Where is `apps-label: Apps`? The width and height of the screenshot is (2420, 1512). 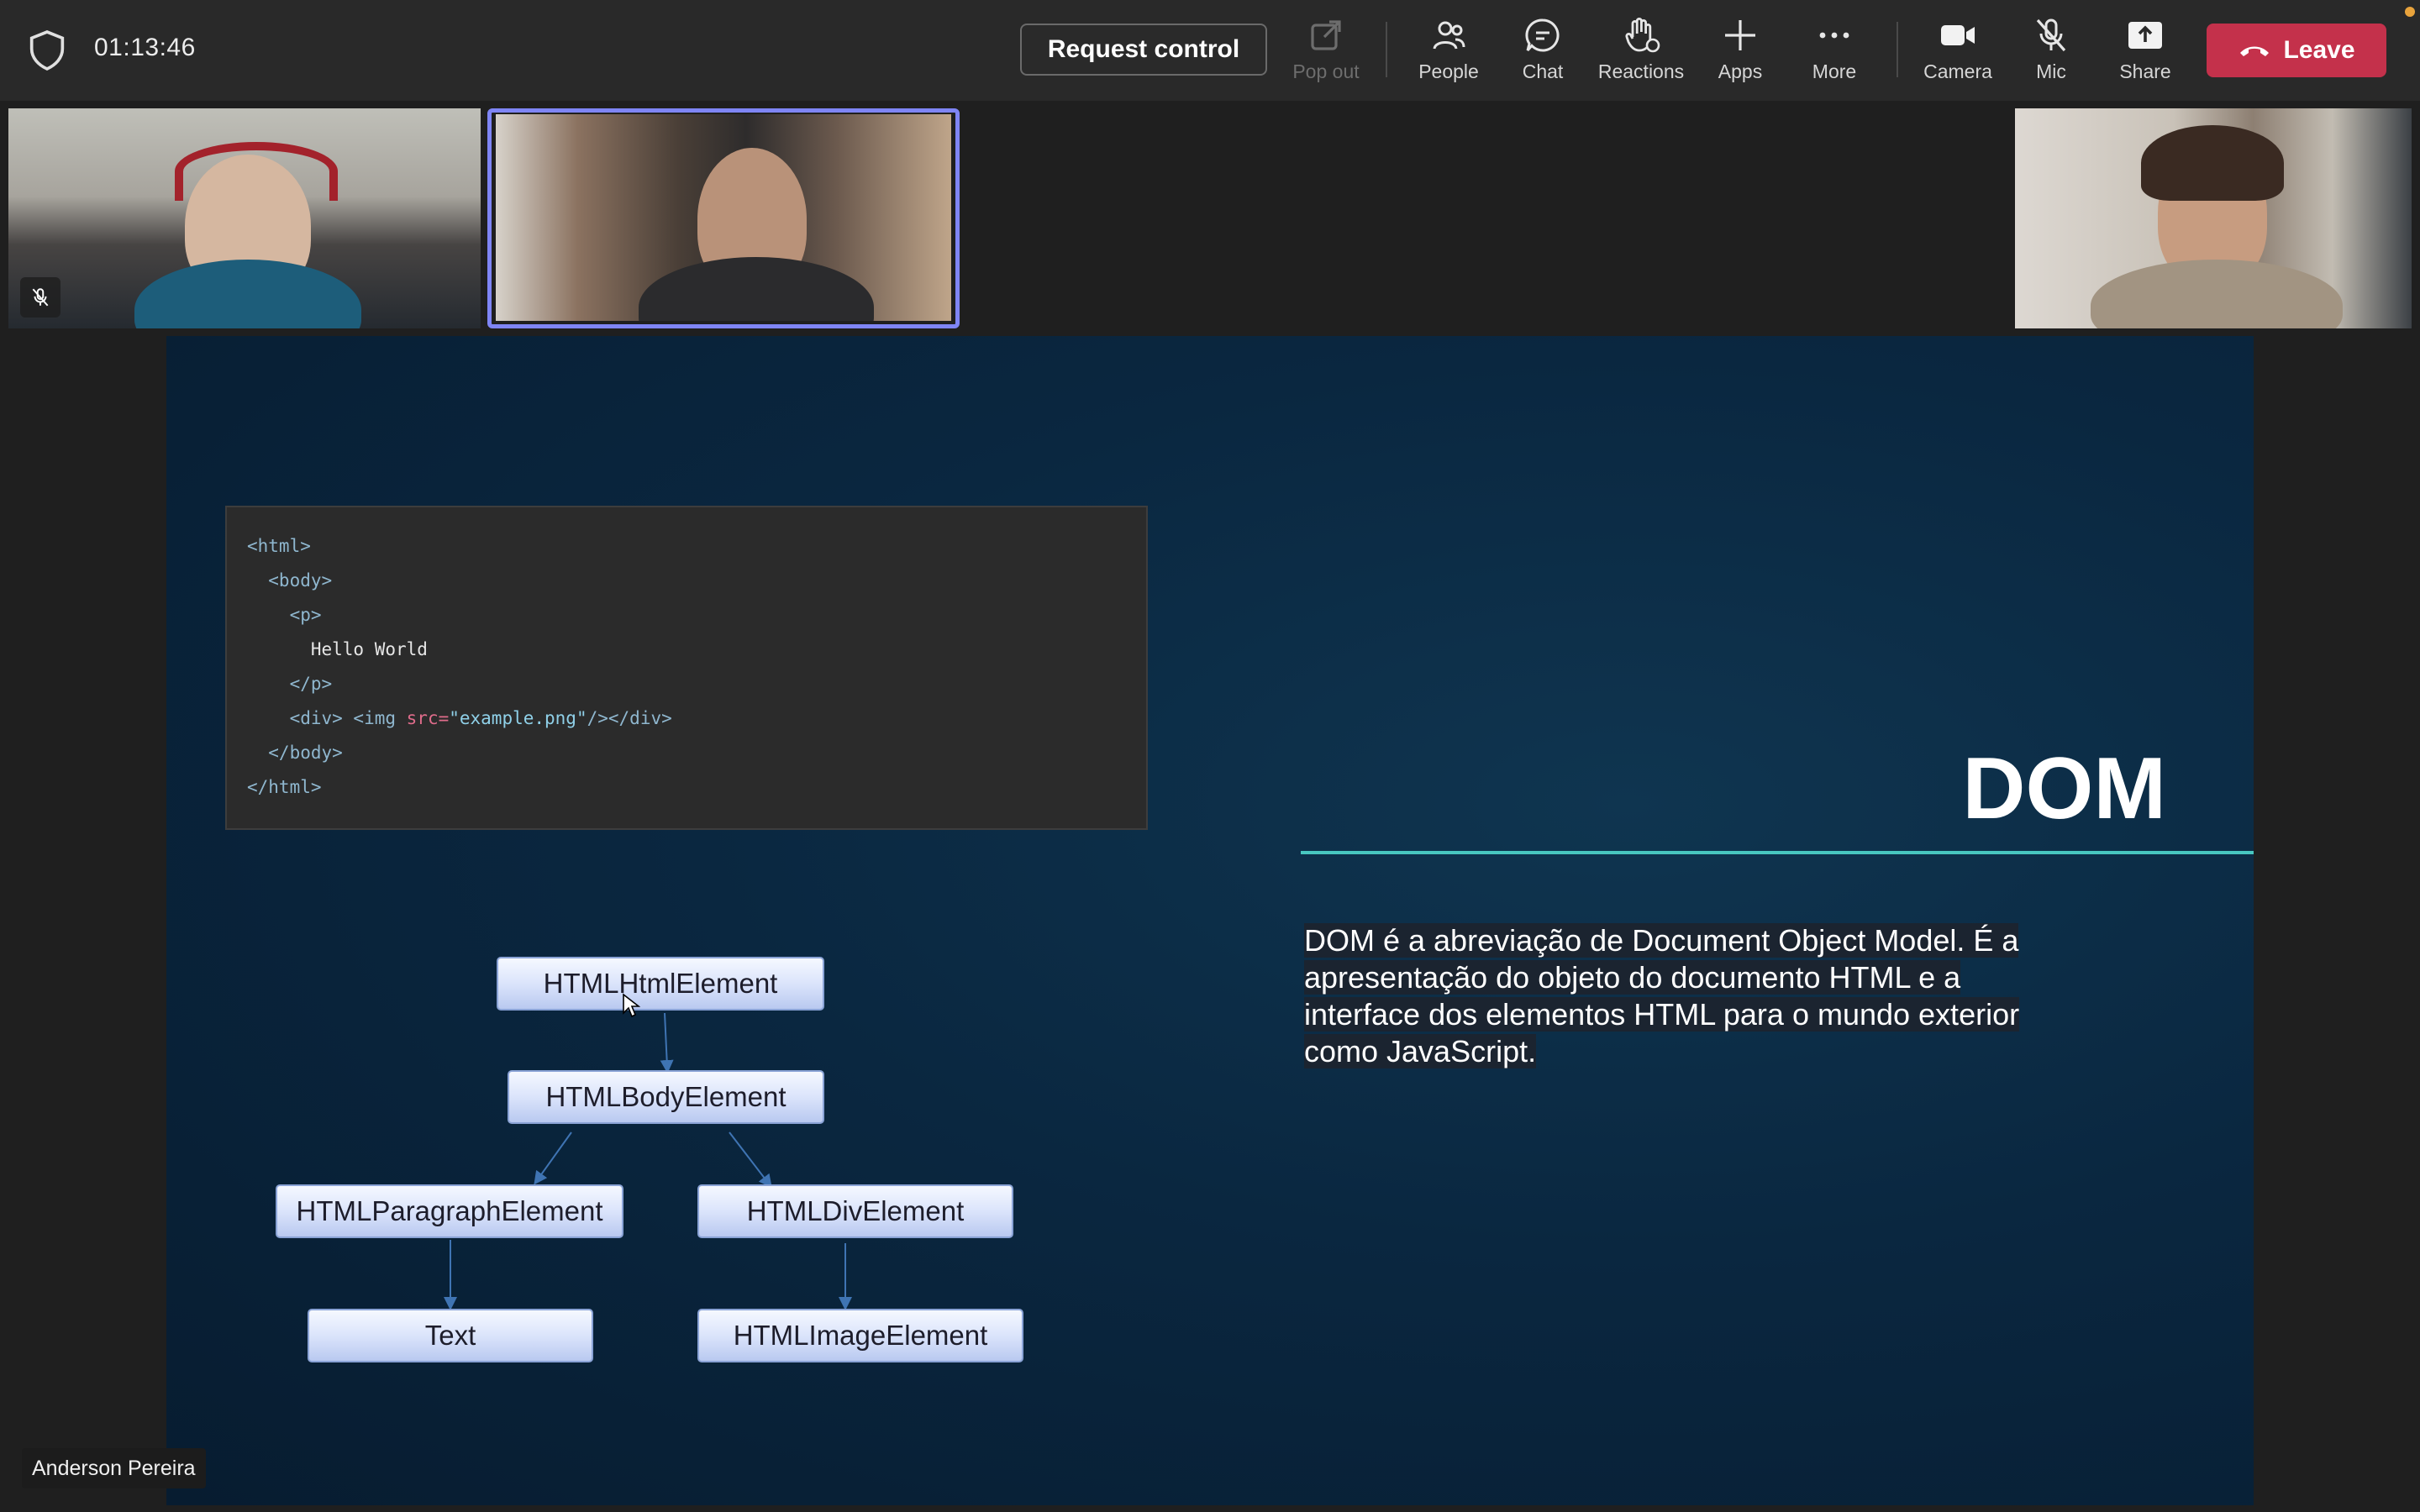
apps-label: Apps is located at coordinates (1741, 71).